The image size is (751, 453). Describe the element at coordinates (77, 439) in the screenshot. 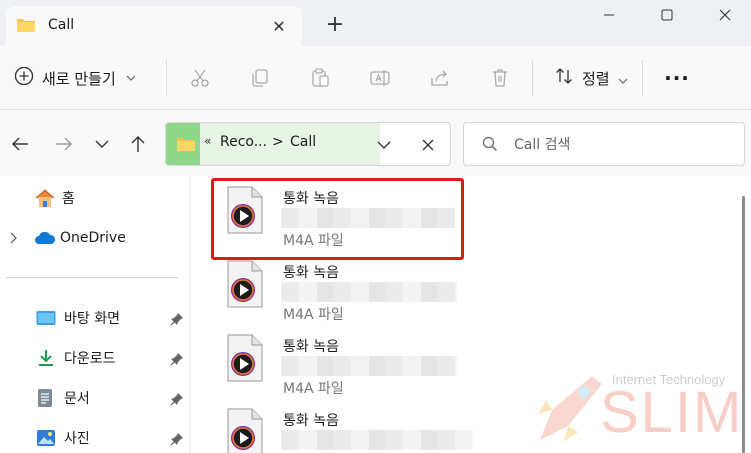

I see `sidebar-item-label: 사진` at that location.